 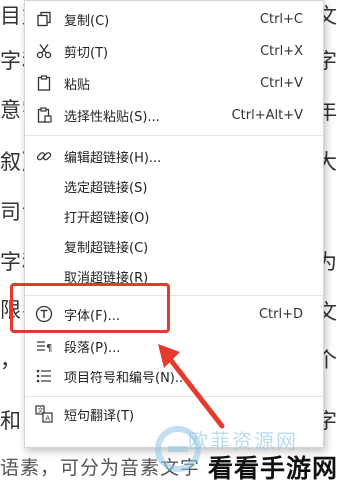 I want to click on copy-icon, so click(x=44, y=19).